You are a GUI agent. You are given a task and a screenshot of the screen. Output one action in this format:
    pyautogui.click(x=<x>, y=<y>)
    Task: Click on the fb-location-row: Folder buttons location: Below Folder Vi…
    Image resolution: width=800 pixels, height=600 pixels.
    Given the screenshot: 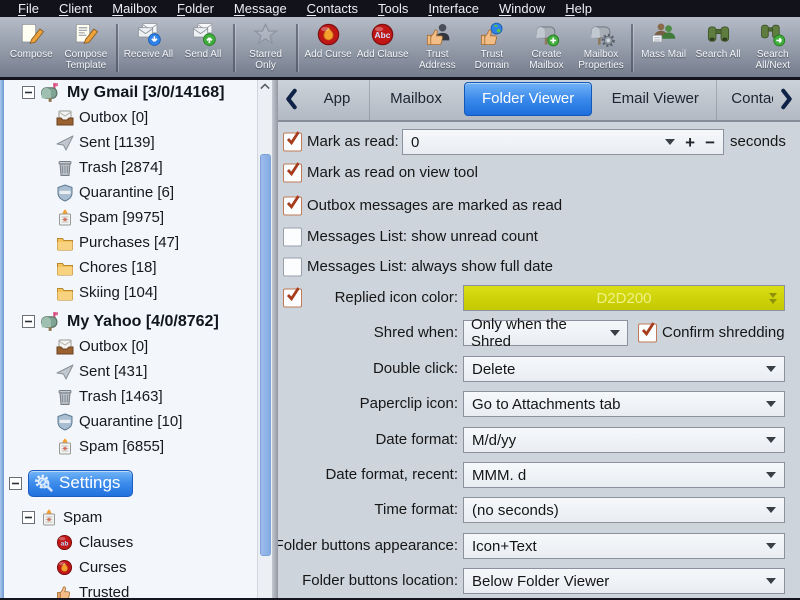 What is the action you would take?
    pyautogui.click(x=539, y=581)
    